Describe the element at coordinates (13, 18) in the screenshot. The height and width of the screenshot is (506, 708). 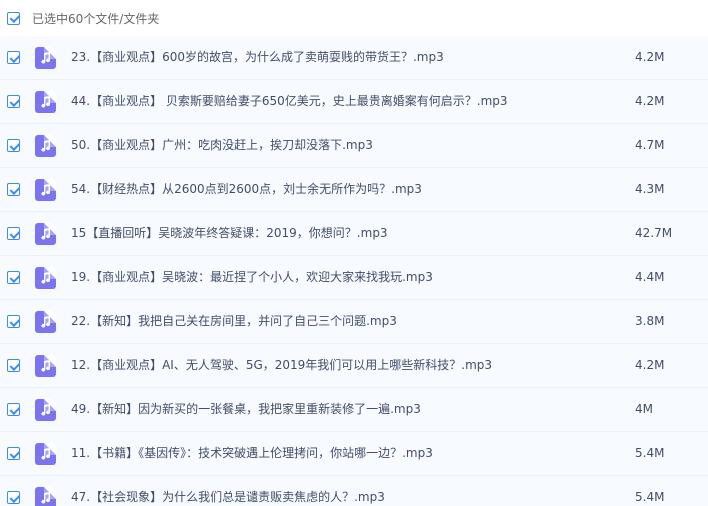
I see `select-all-checkbox` at that location.